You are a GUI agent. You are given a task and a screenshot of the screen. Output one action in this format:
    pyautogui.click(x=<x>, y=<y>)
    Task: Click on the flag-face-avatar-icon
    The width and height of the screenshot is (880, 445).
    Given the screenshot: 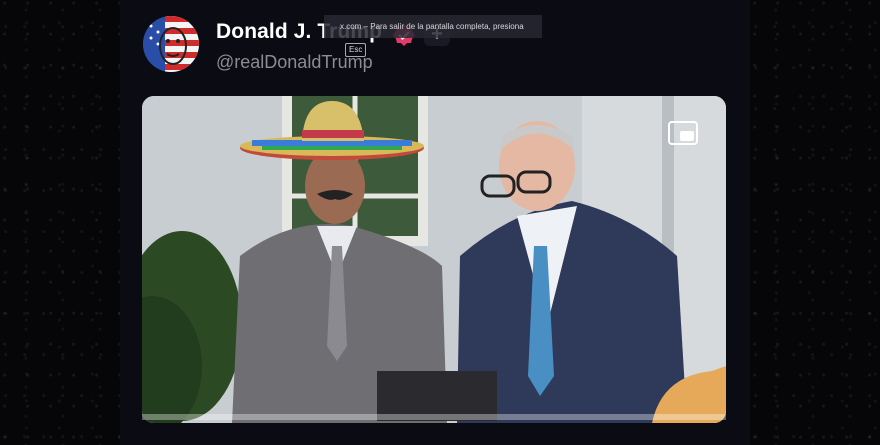 What is the action you would take?
    pyautogui.click(x=171, y=44)
    